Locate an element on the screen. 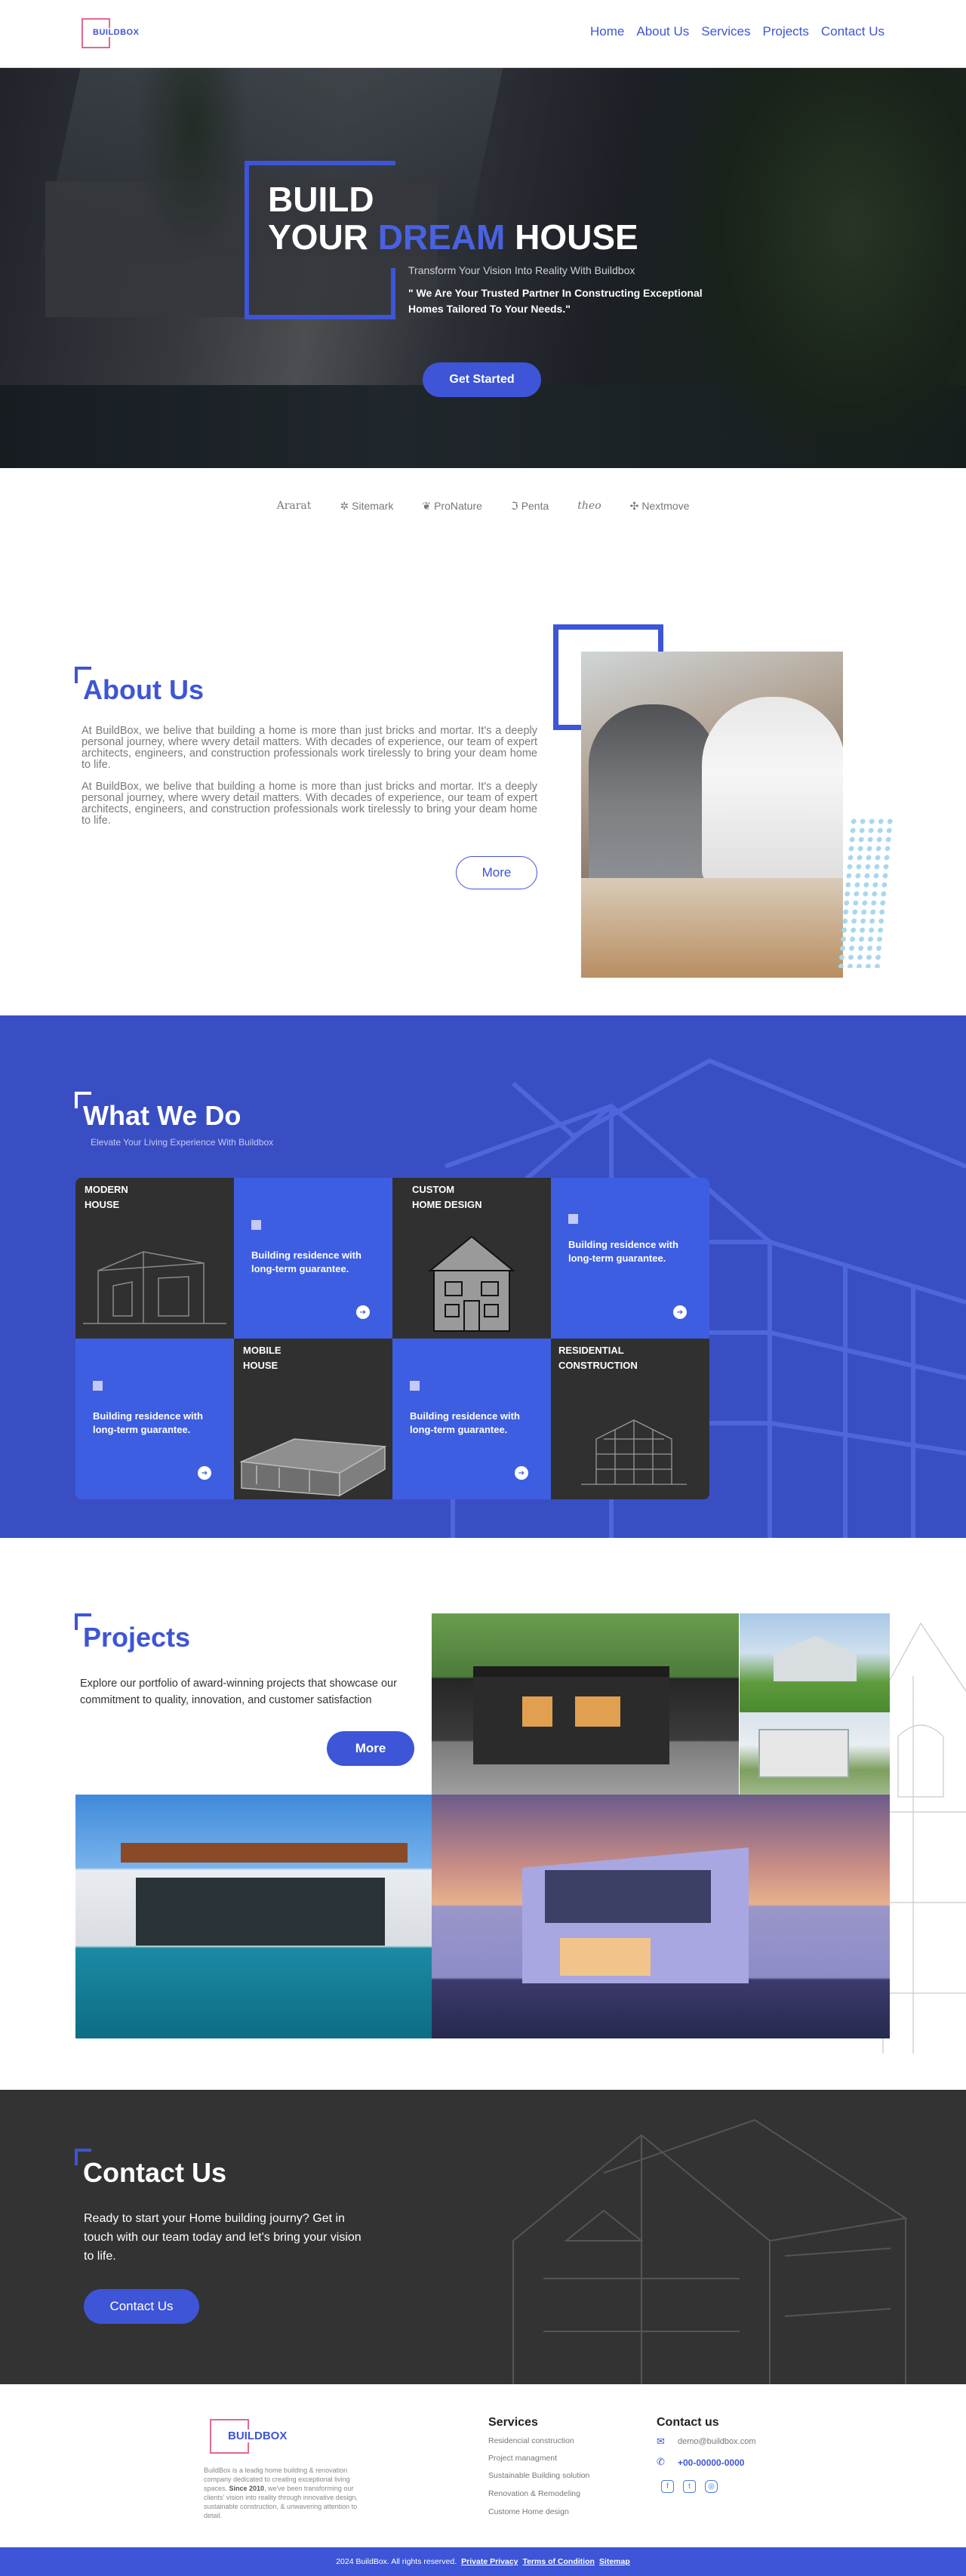 Image resolution: width=966 pixels, height=2576 pixels. project-image-dark-house is located at coordinates (585, 1704).